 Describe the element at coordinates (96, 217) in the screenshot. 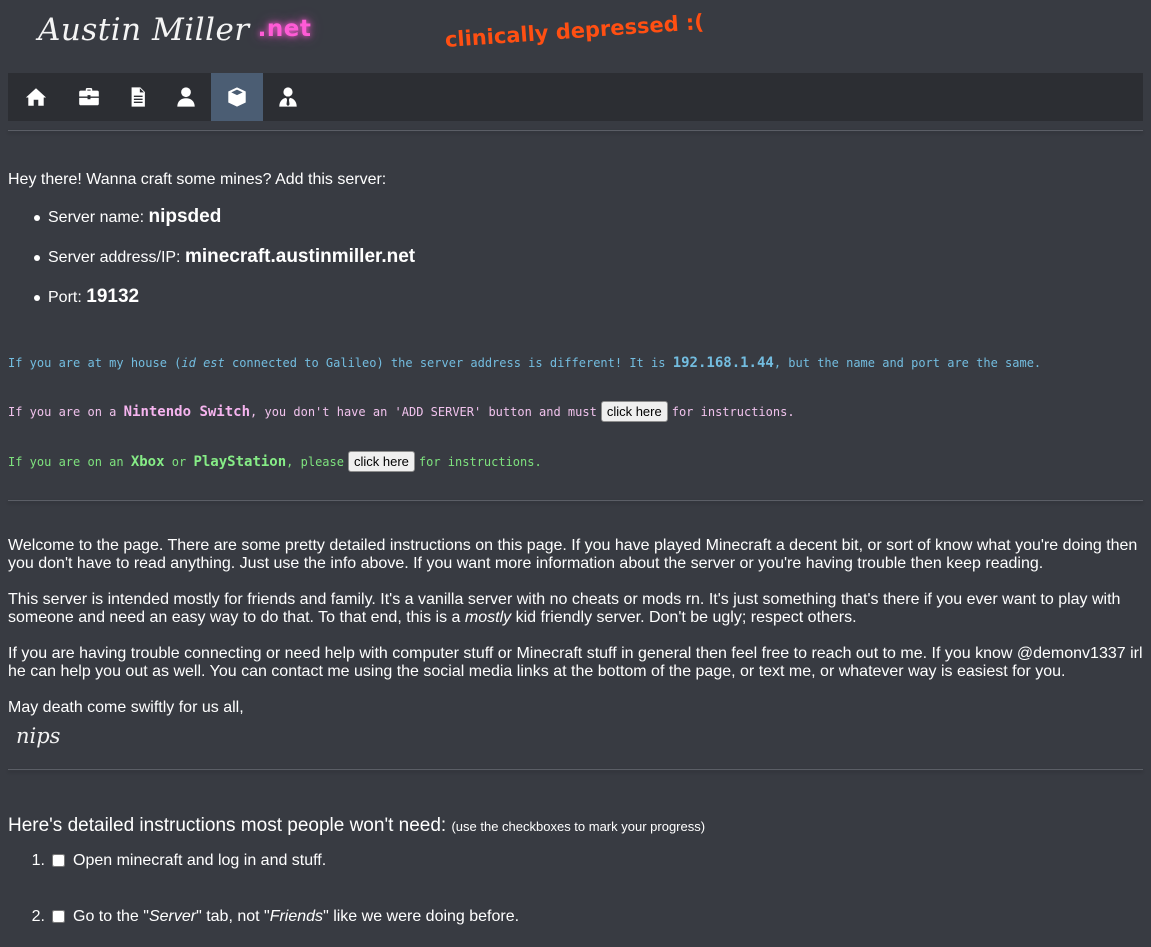

I see `server-name-label: Server name:` at that location.